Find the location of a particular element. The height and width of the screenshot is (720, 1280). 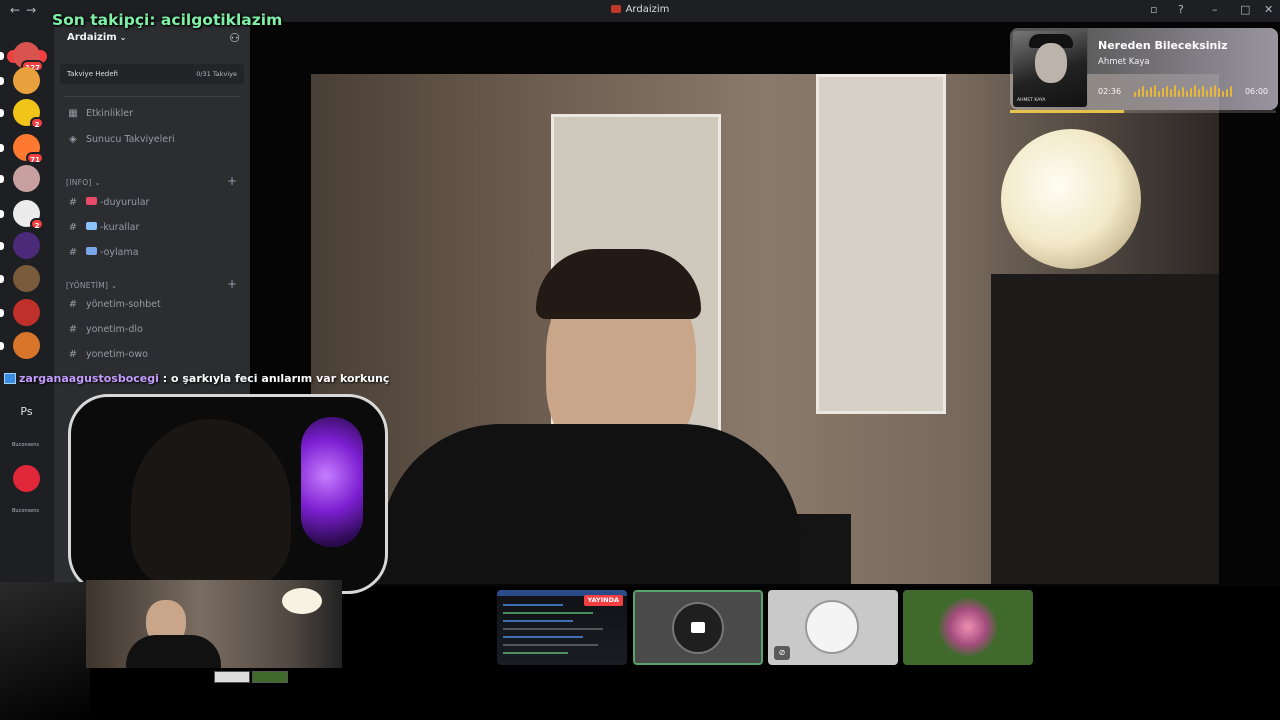

sidebar-item-events: ▦ Etkinlikler is located at coordinates (99, 117).